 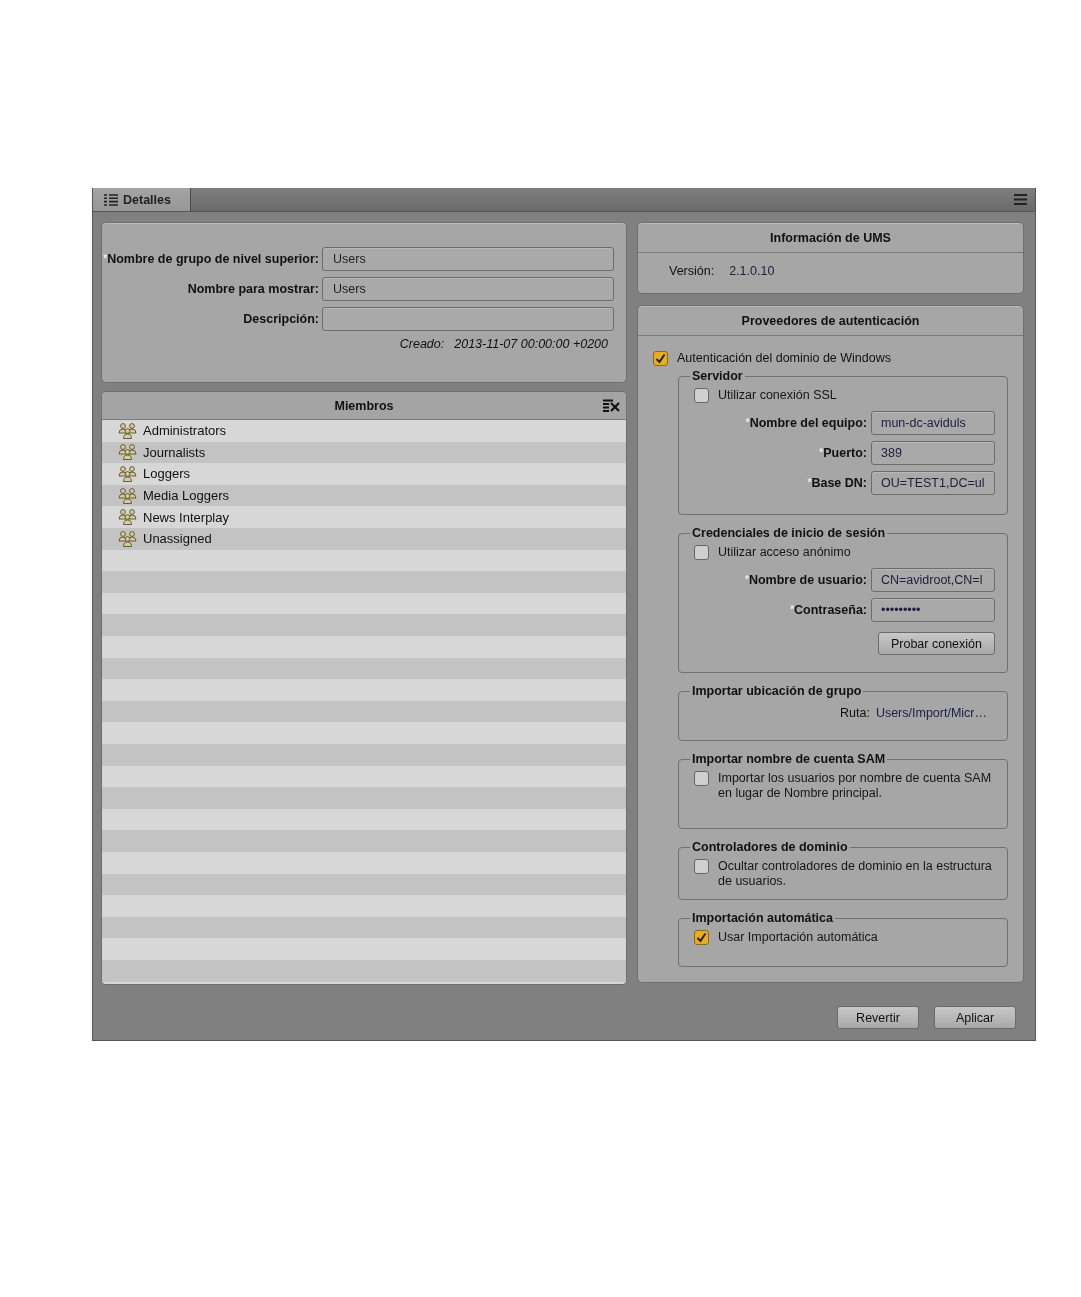 What do you see at coordinates (253, 289) in the screenshot?
I see `field-label: Nombre para mostrar:` at bounding box center [253, 289].